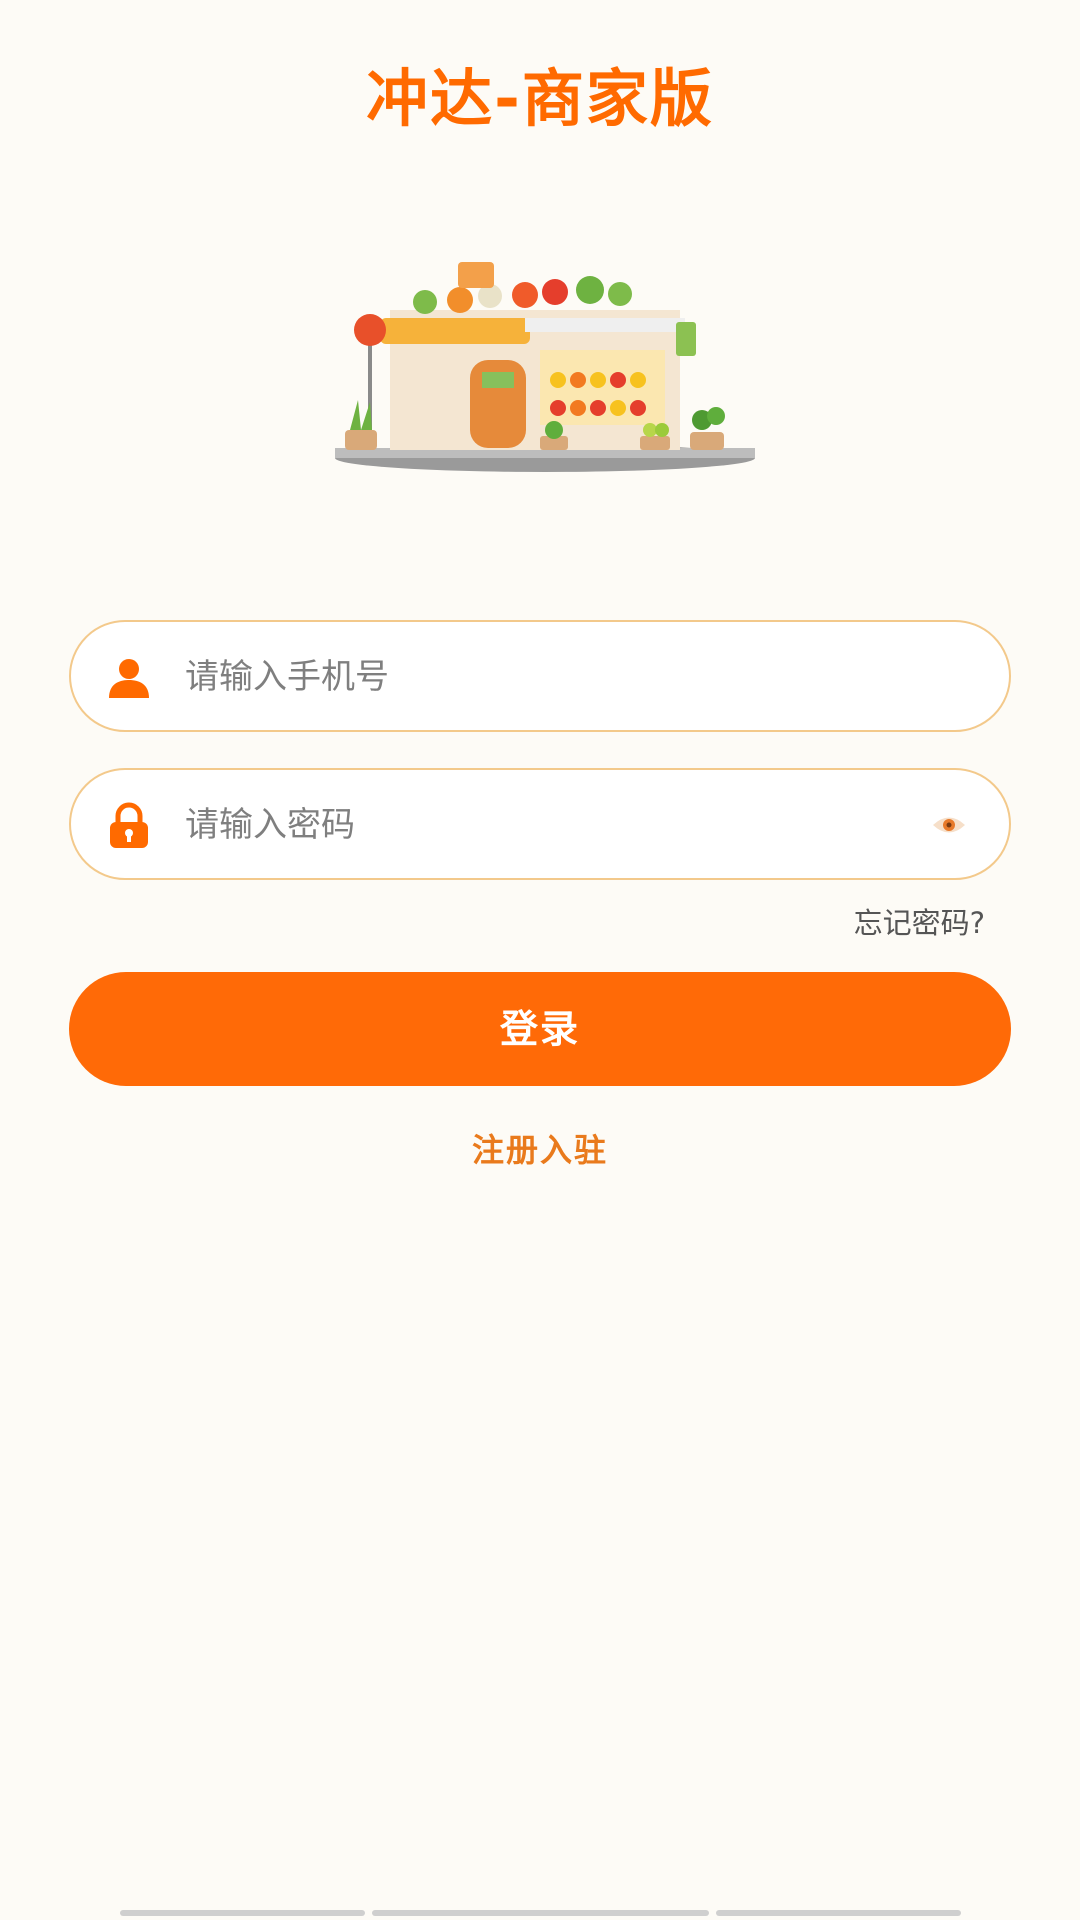  I want to click on app-title: 冲达-商家版, so click(540, 98).